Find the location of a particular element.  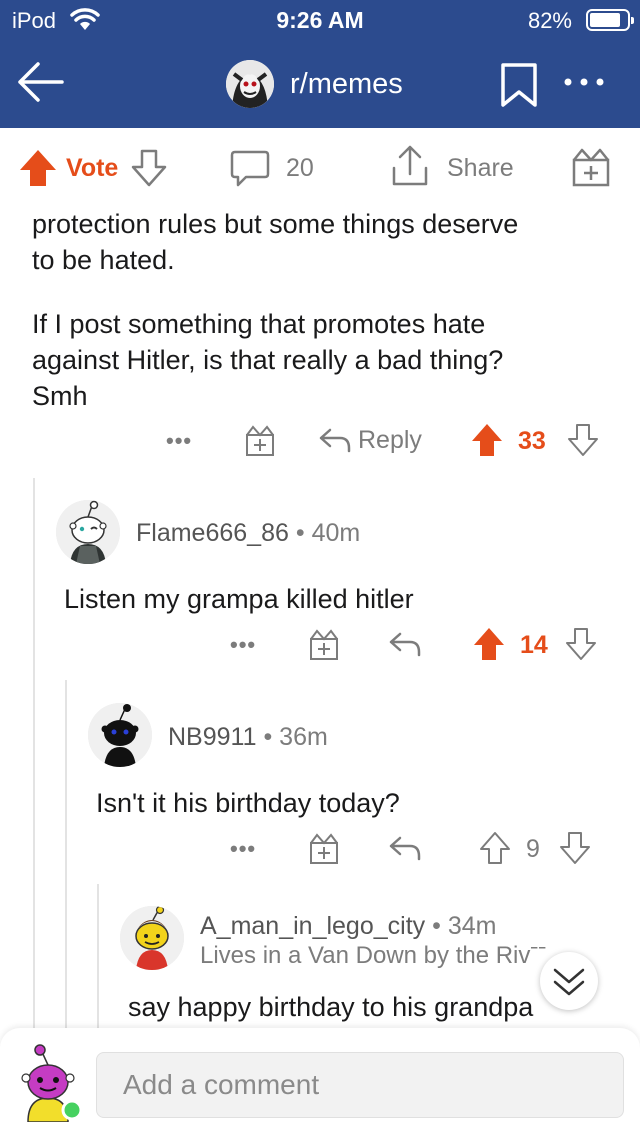

comment-text-line: to be hated. is located at coordinates (103, 260).